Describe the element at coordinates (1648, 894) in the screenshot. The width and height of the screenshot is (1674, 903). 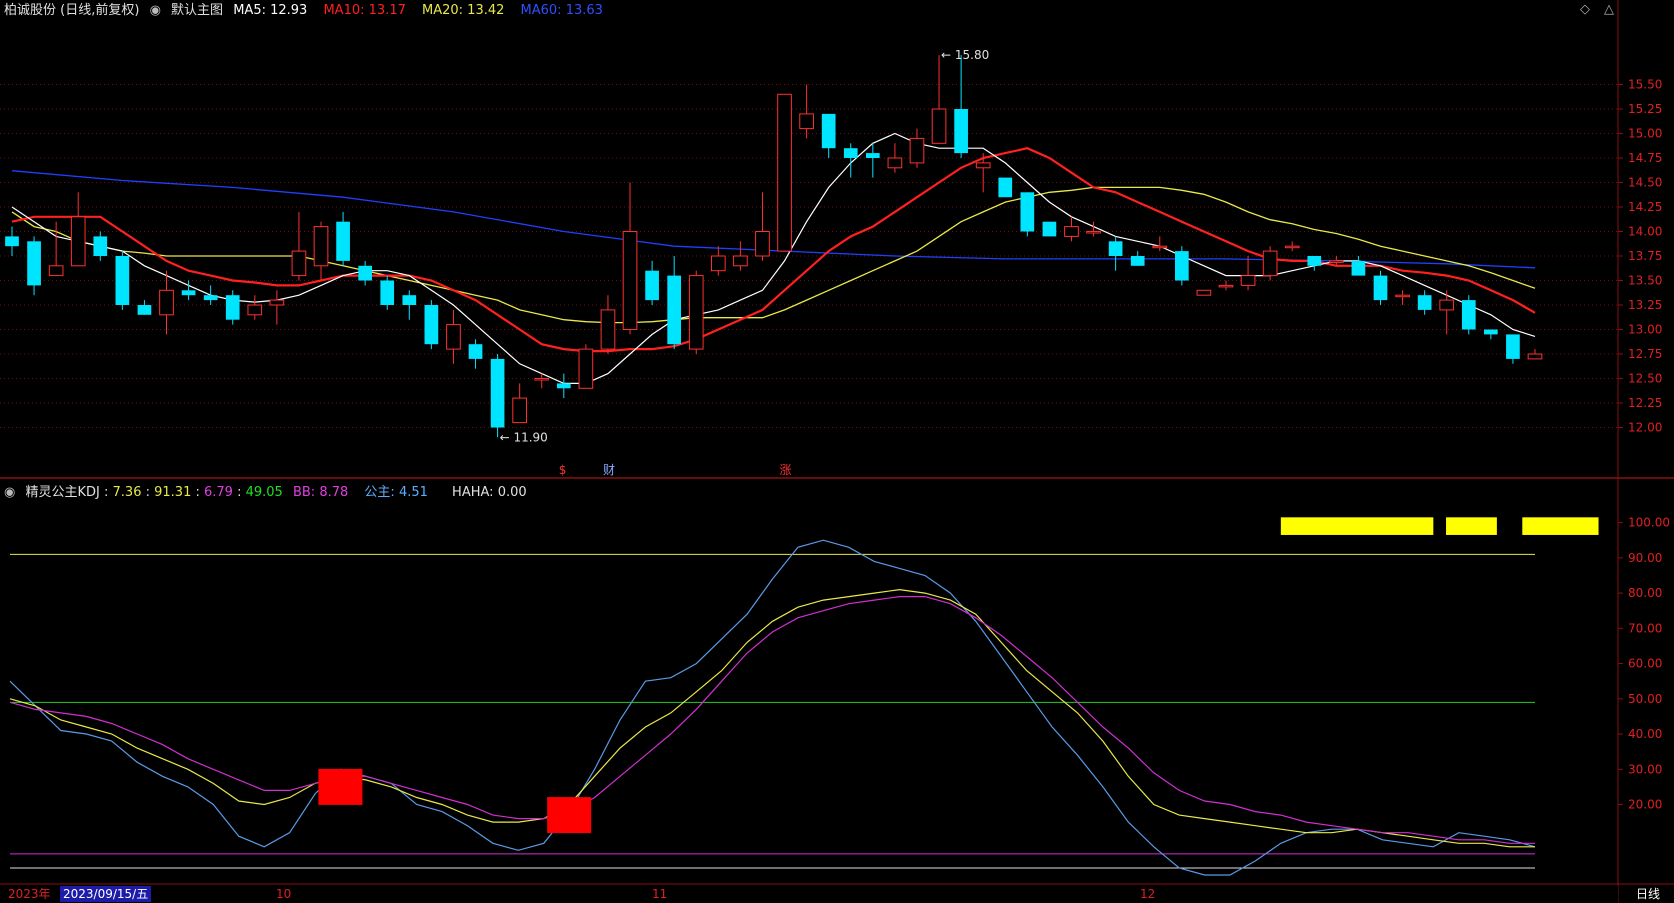
I see `period-selector: 日线` at that location.